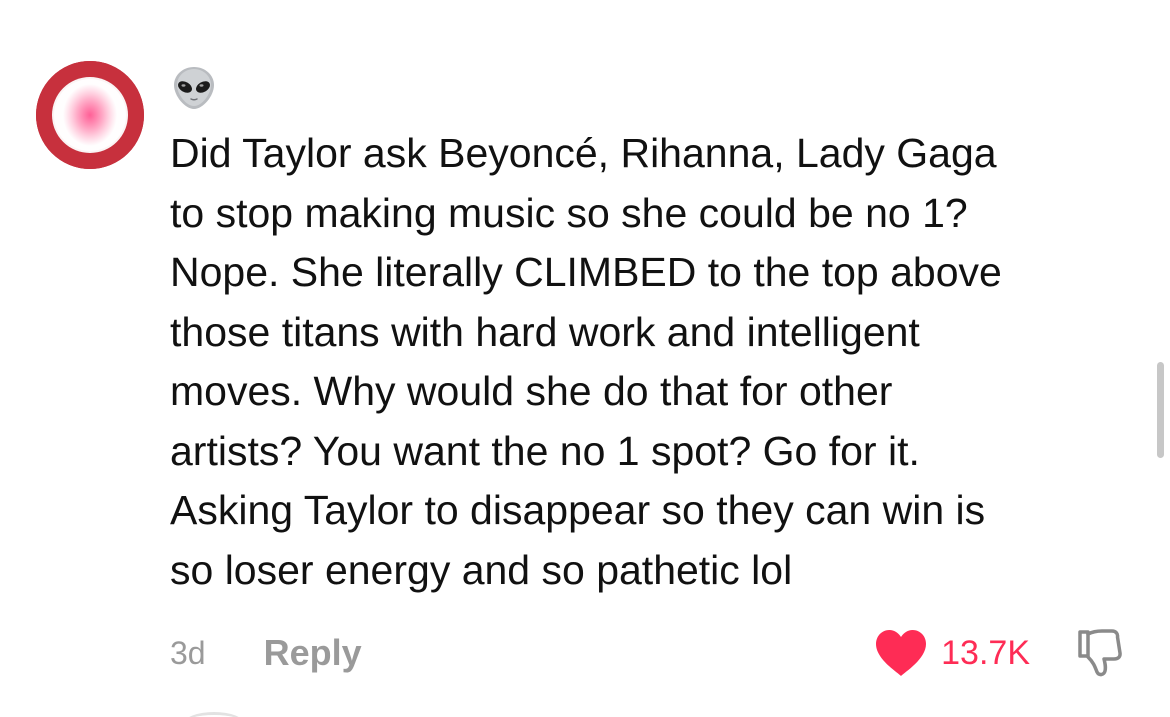 The image size is (1170, 717). What do you see at coordinates (313, 653) in the screenshot?
I see `reply-button: Reply` at bounding box center [313, 653].